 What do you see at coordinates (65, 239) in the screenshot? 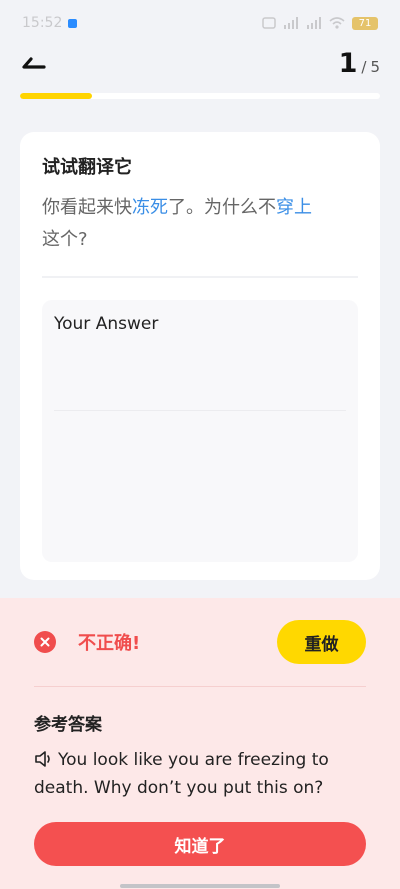
I see `sentence-part: 这个?` at bounding box center [65, 239].